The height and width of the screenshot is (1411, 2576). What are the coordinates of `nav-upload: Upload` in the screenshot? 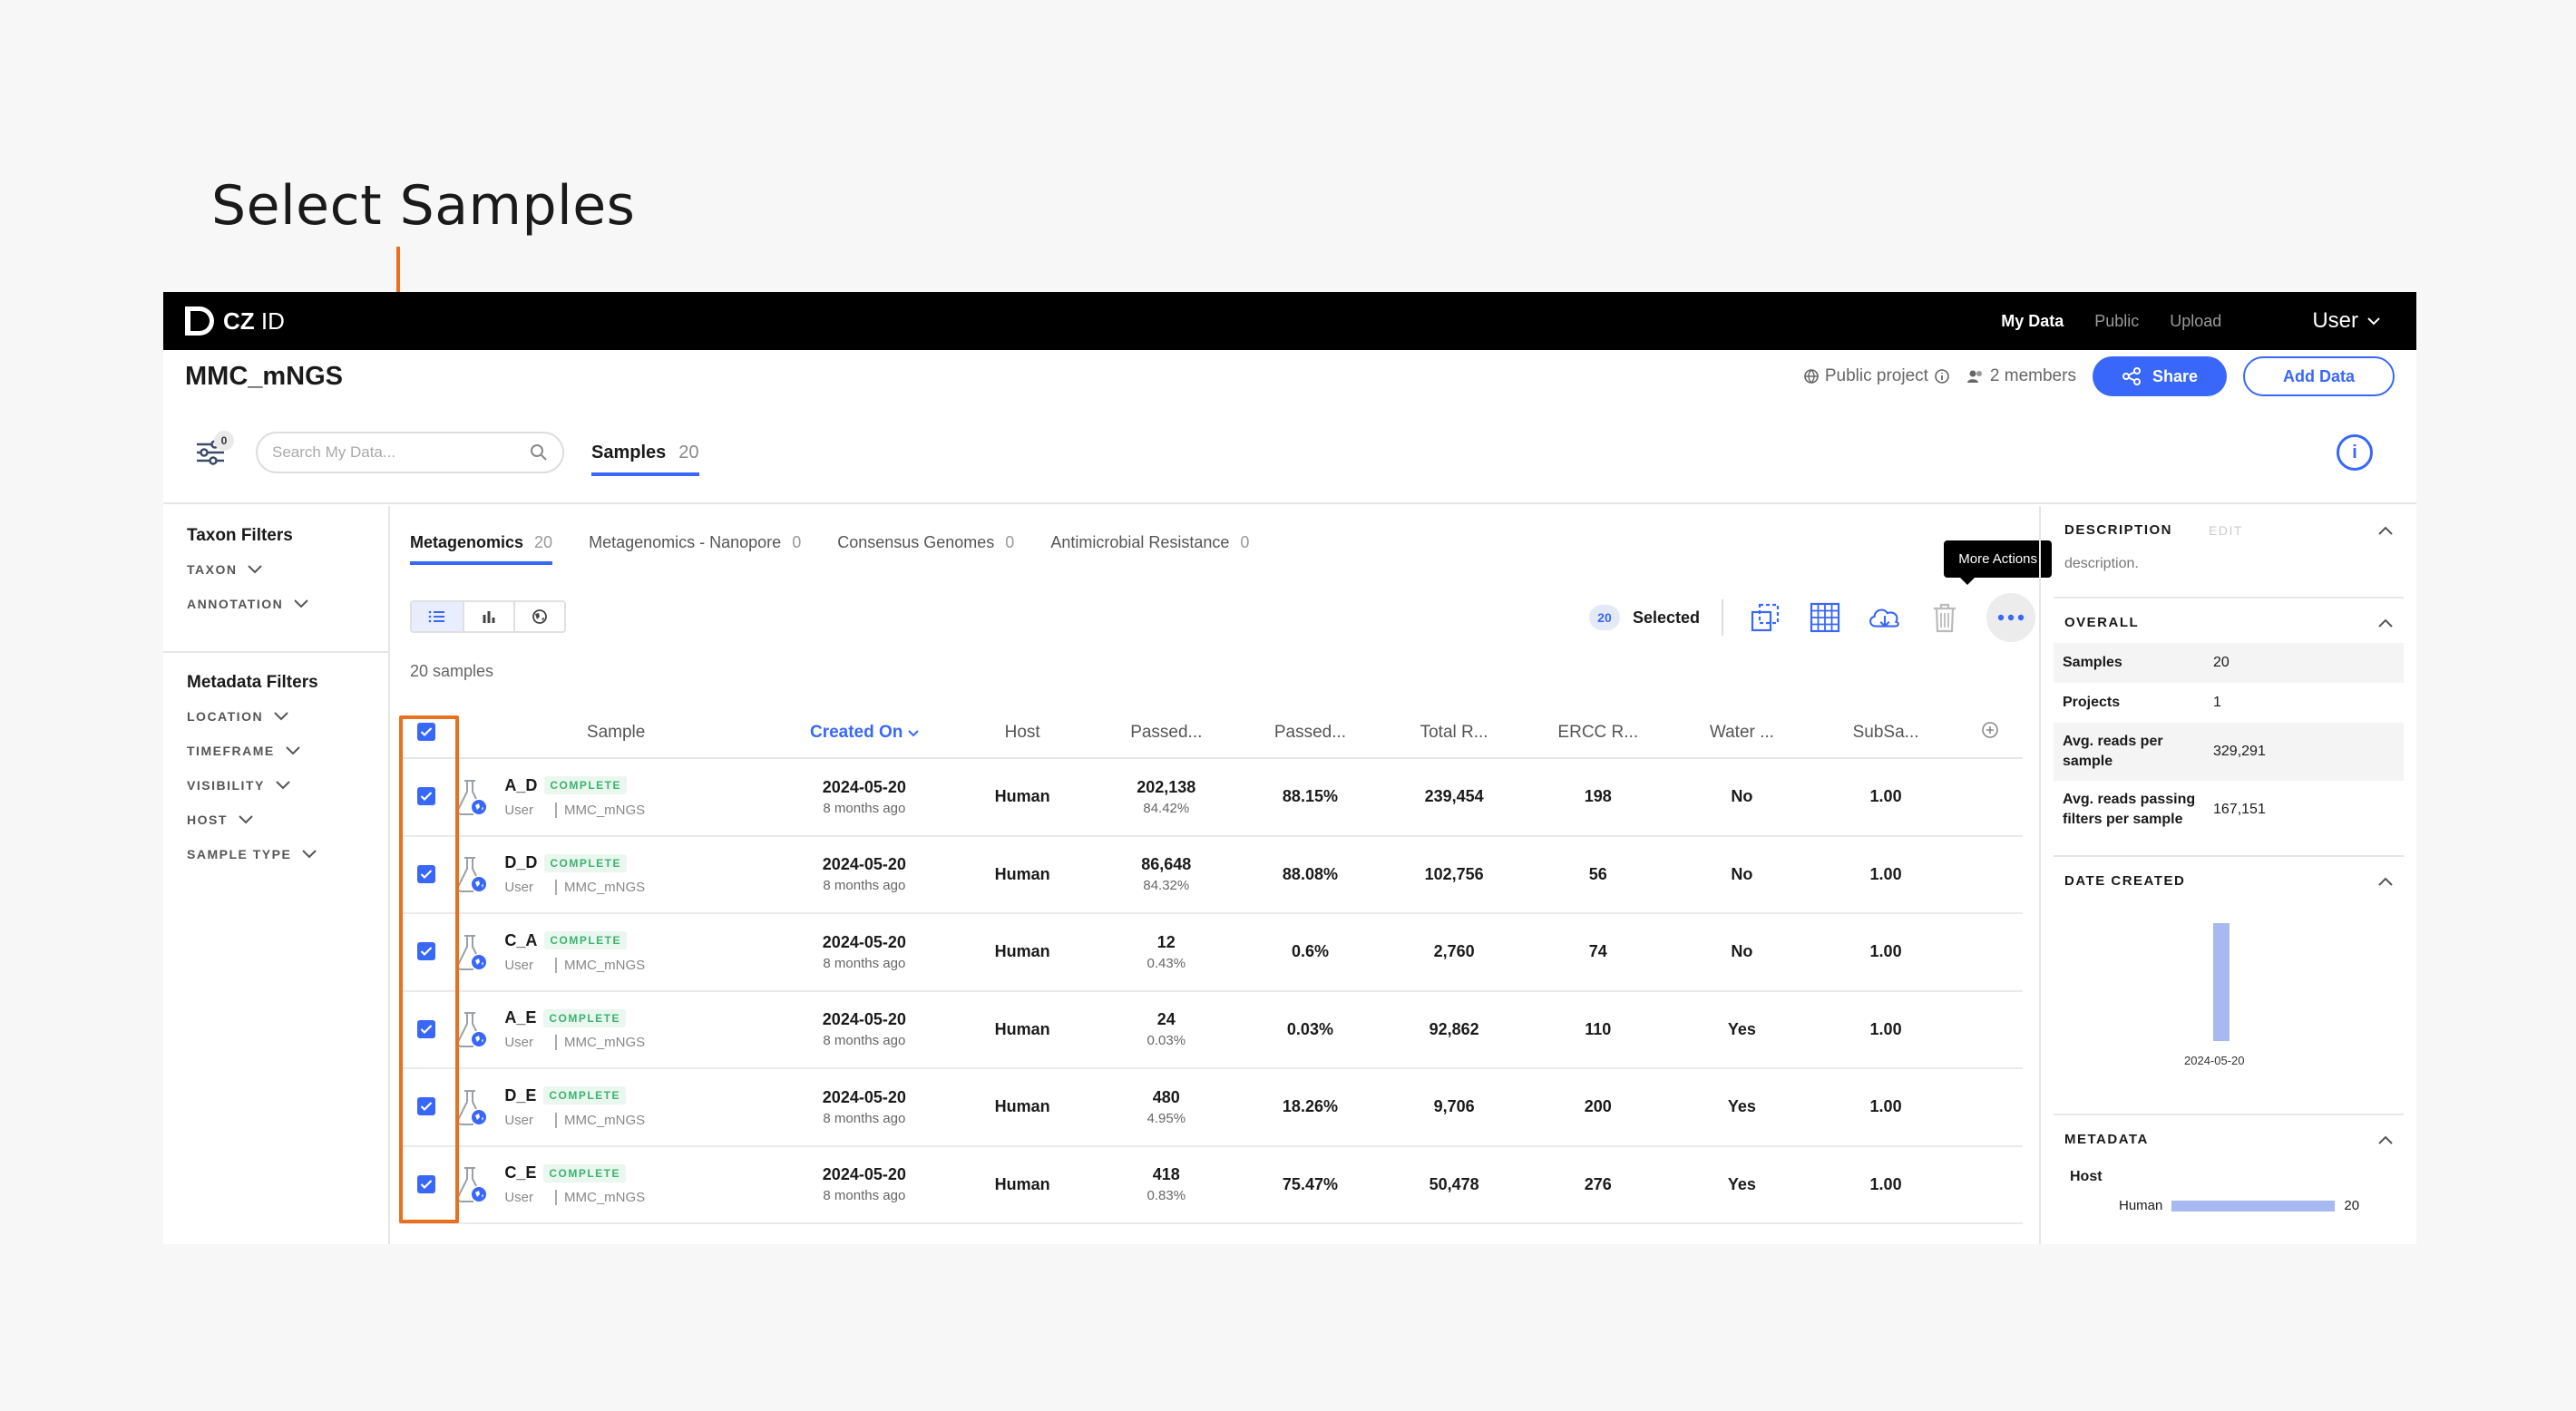 It's located at (2195, 321).